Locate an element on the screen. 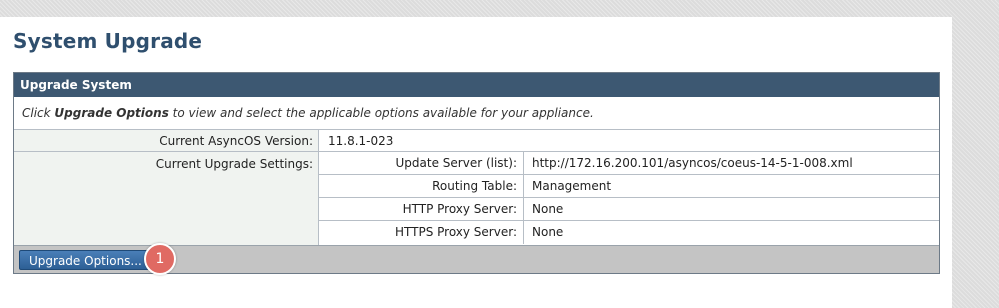 This screenshot has height=308, width=999. box-footer: Upgrade Options... 1 is located at coordinates (476, 259).